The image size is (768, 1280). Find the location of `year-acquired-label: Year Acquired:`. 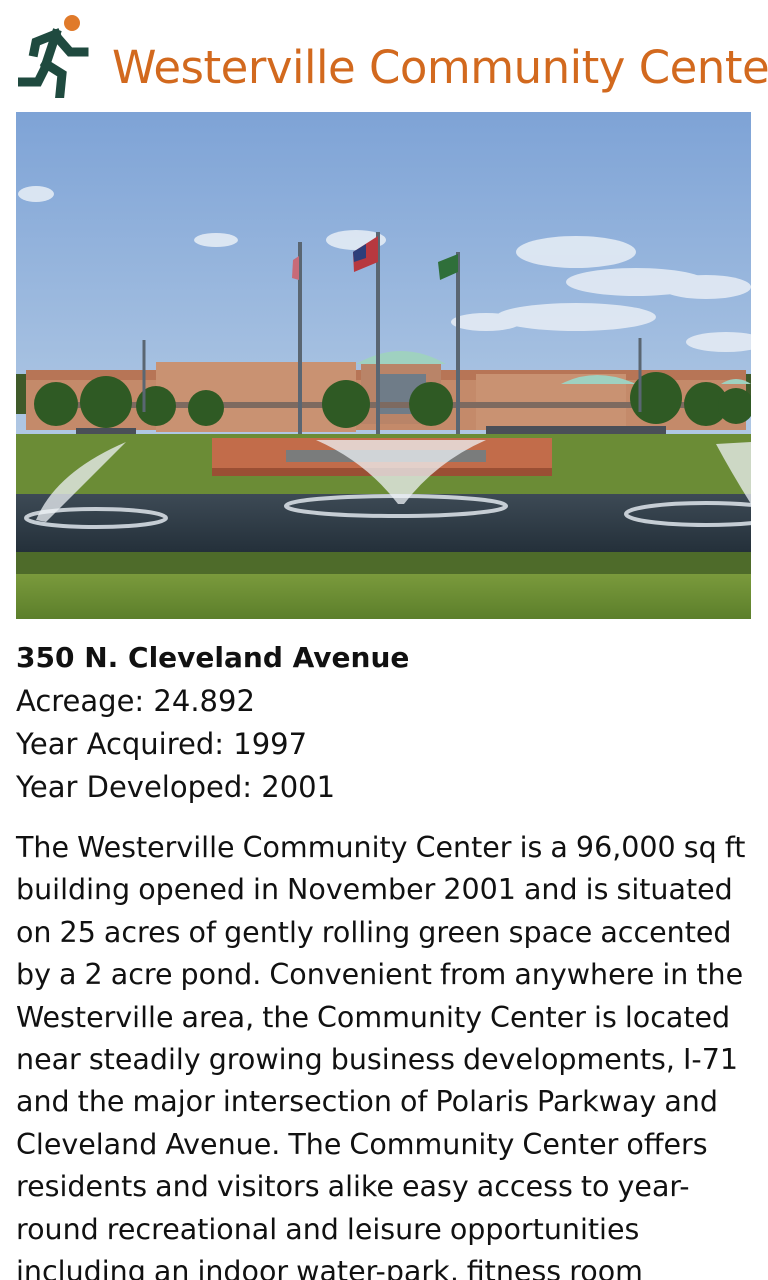

year-acquired-label: Year Acquired: is located at coordinates (120, 744).